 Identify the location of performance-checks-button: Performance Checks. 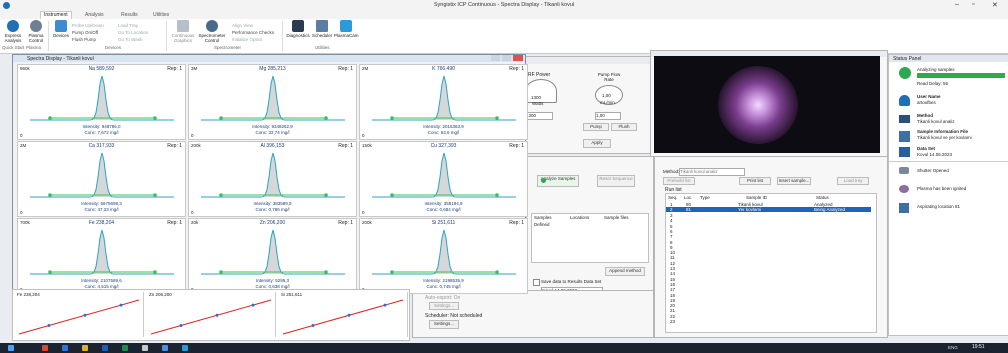
(253, 32).